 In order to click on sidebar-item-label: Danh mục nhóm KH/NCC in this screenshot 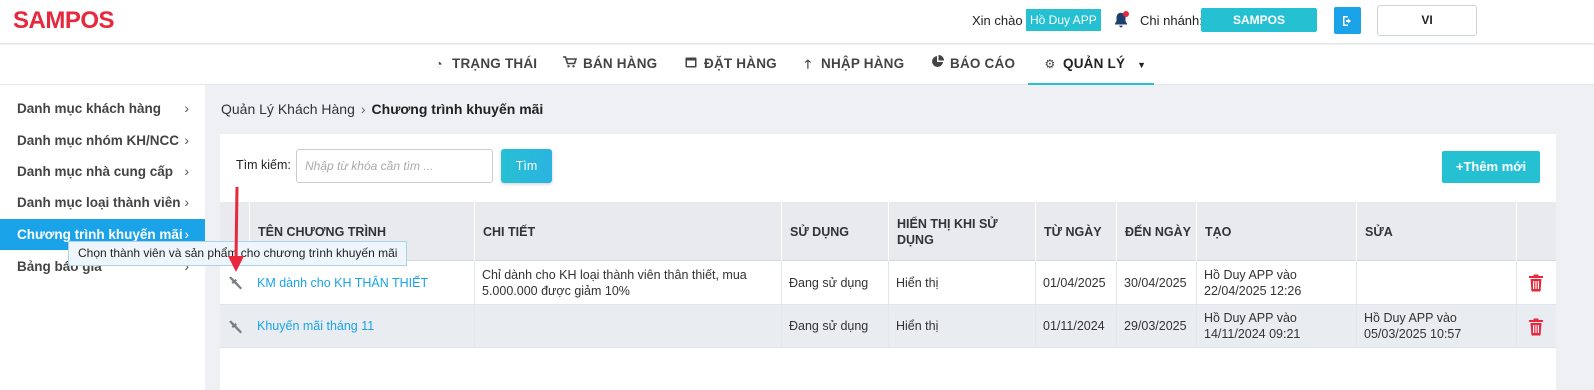, I will do `click(98, 140)`.